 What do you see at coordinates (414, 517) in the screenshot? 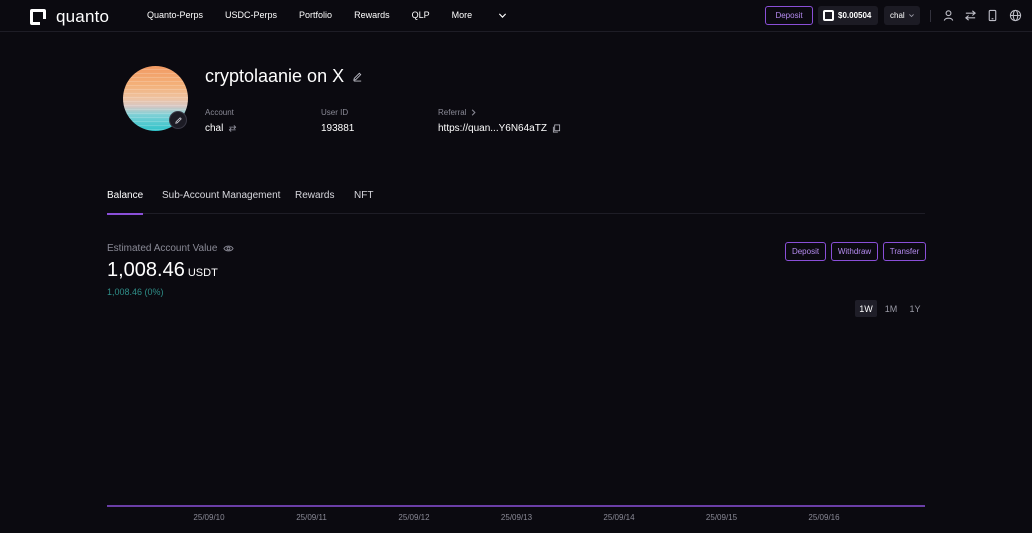
I see `x-tick-label: 25/09/12` at bounding box center [414, 517].